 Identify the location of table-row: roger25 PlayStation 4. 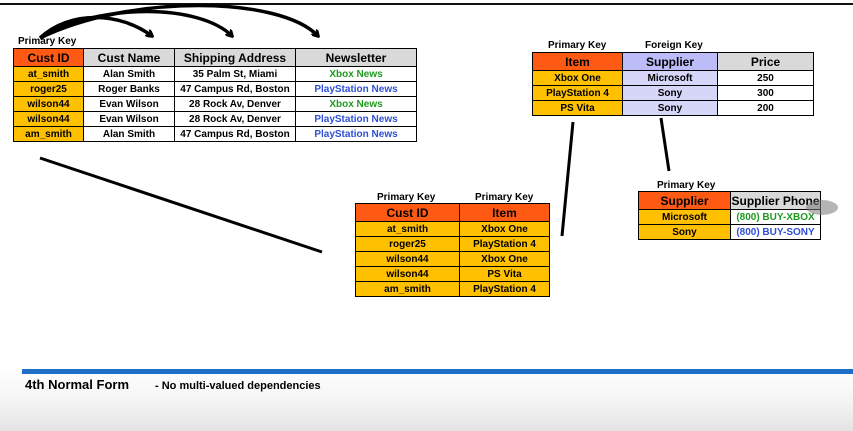
(452, 244).